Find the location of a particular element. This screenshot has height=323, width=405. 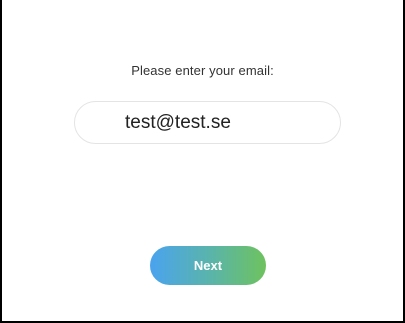

email-field is located at coordinates (207, 122).